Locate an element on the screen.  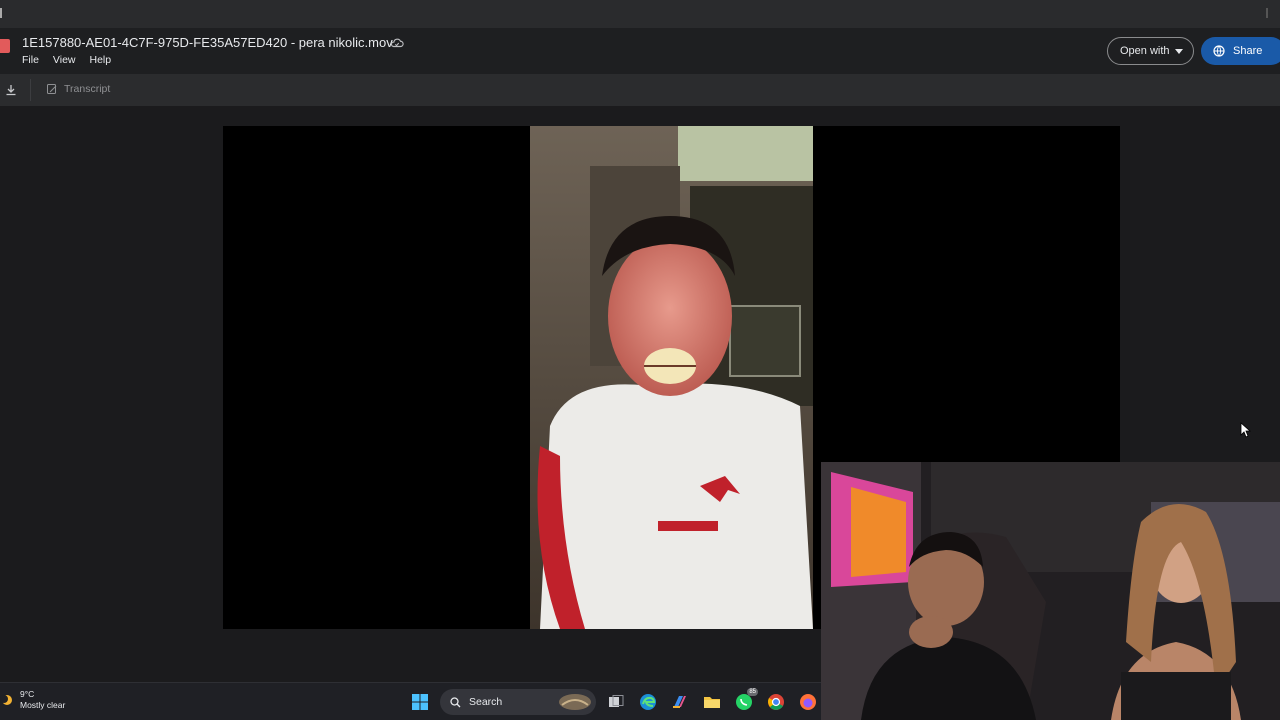
search-icon is located at coordinates (455, 701).